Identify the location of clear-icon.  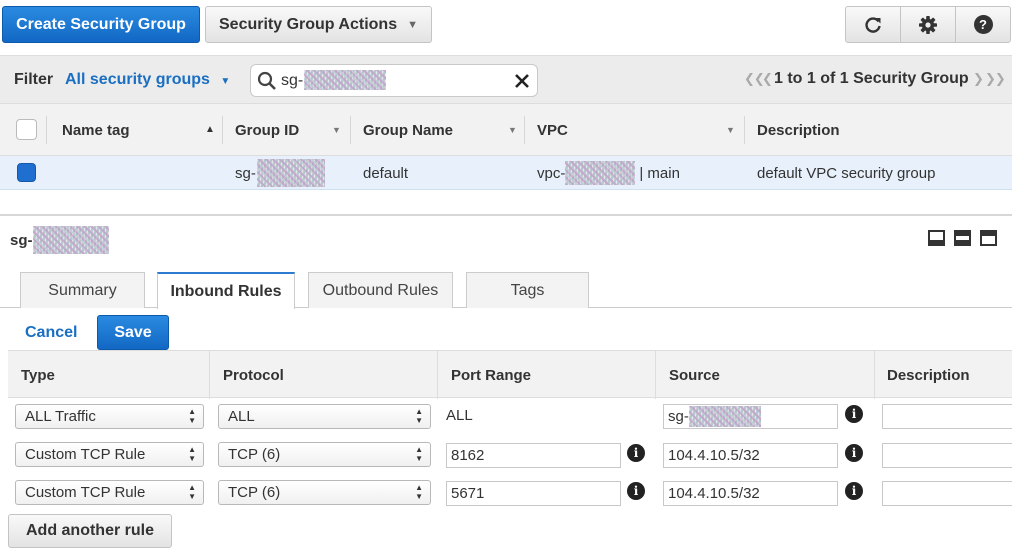
(522, 81).